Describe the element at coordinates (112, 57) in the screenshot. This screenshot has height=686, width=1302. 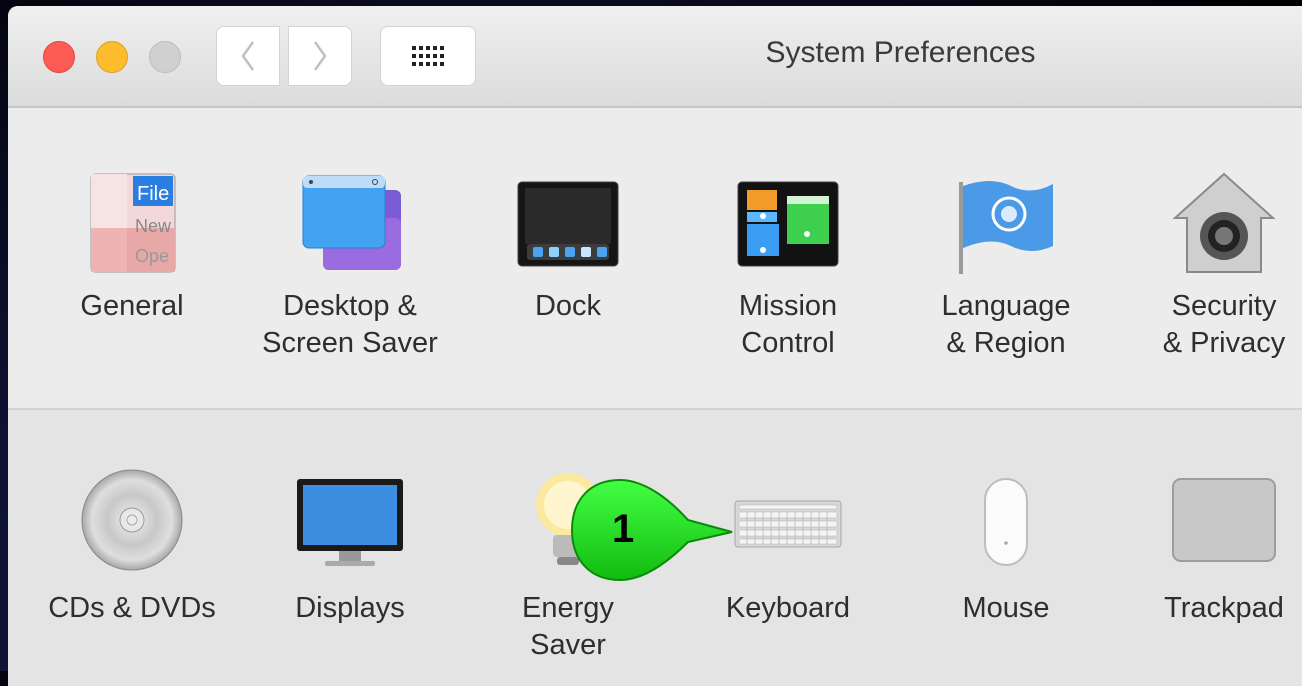
I see `minimize-button` at that location.